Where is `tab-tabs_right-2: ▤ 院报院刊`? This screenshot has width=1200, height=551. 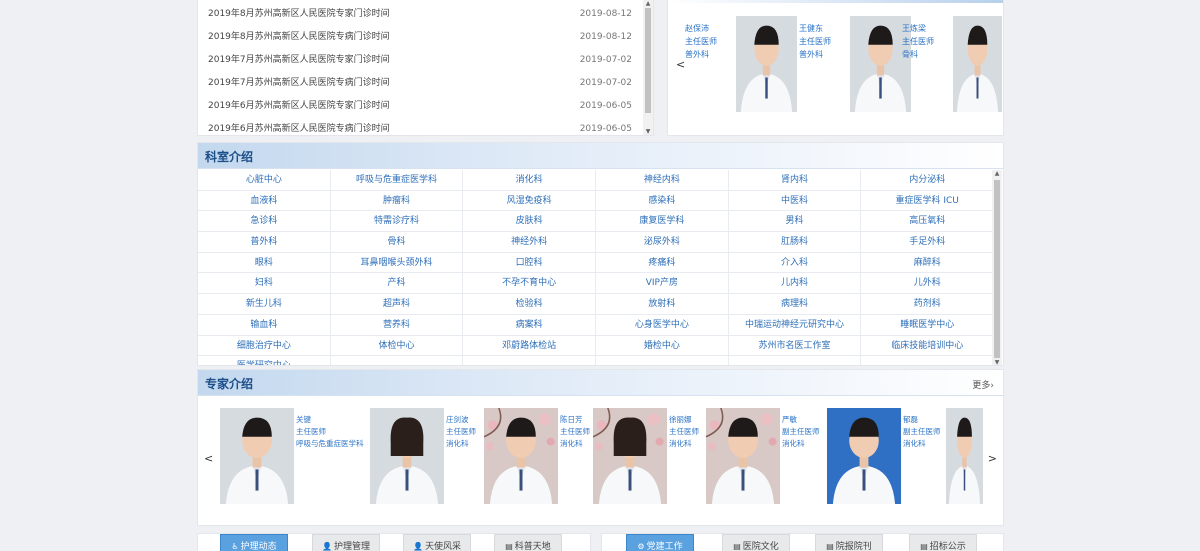
tab-tabs_right-2: ▤ 院报院刊 is located at coordinates (849, 542).